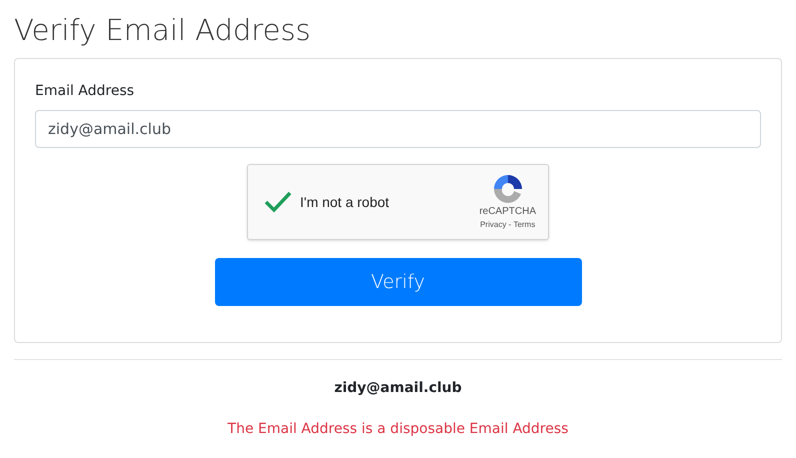 The image size is (796, 458). Describe the element at coordinates (85, 91) in the screenshot. I see `field-label: Email Address` at that location.